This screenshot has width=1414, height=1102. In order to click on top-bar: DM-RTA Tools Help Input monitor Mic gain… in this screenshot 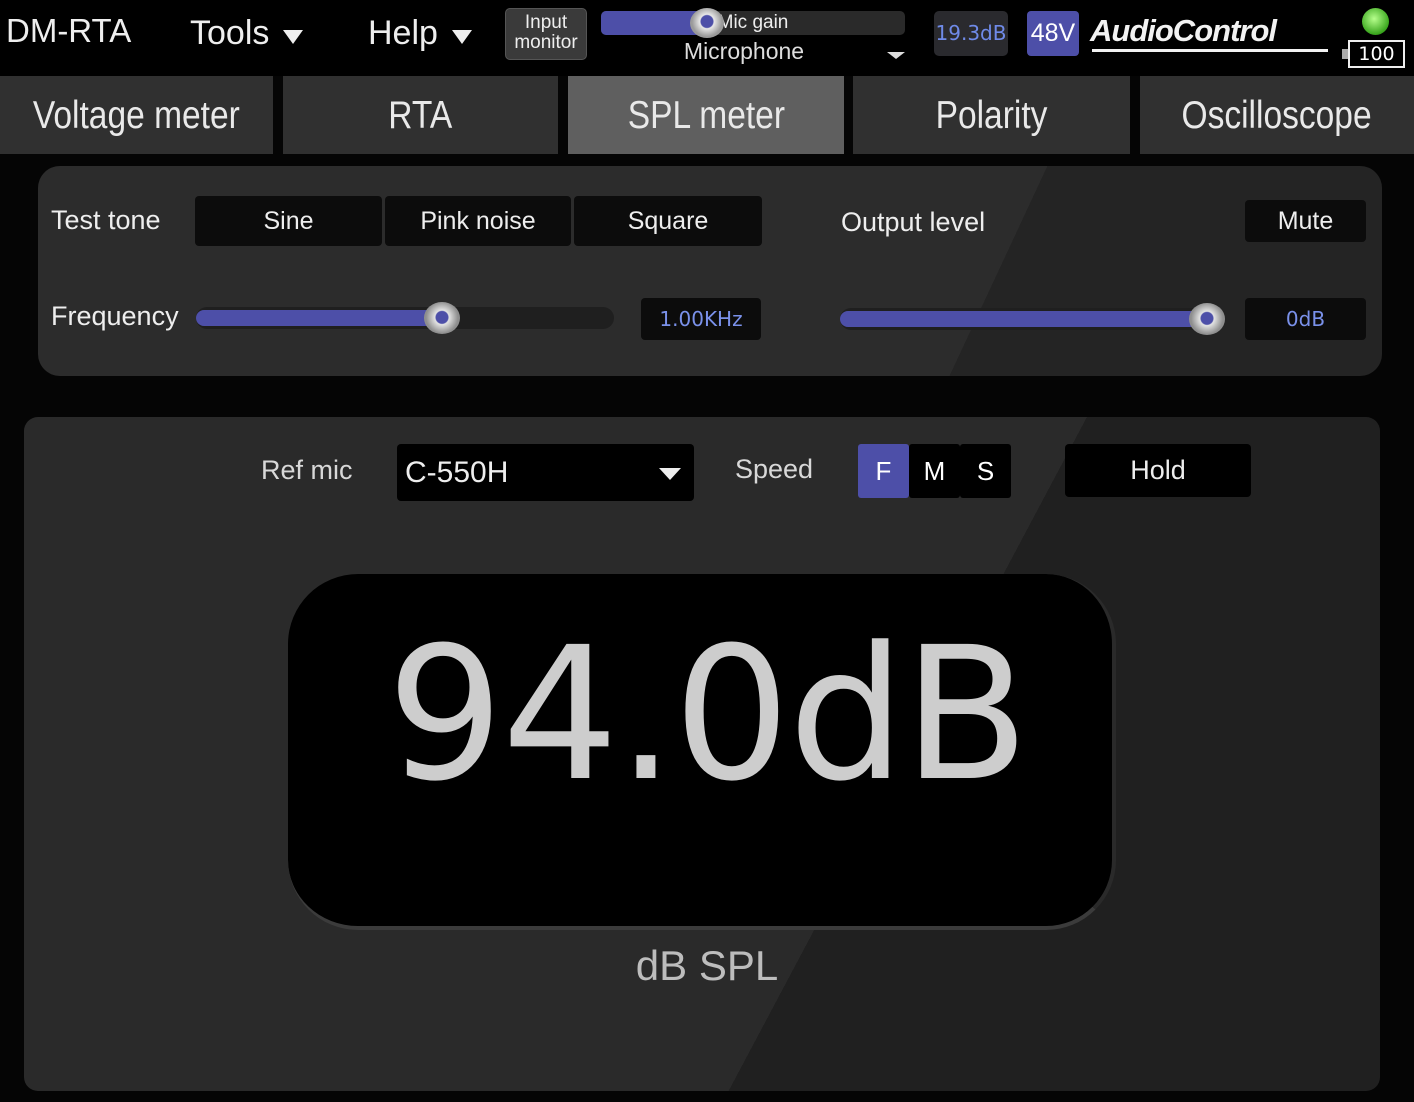, I will do `click(707, 38)`.